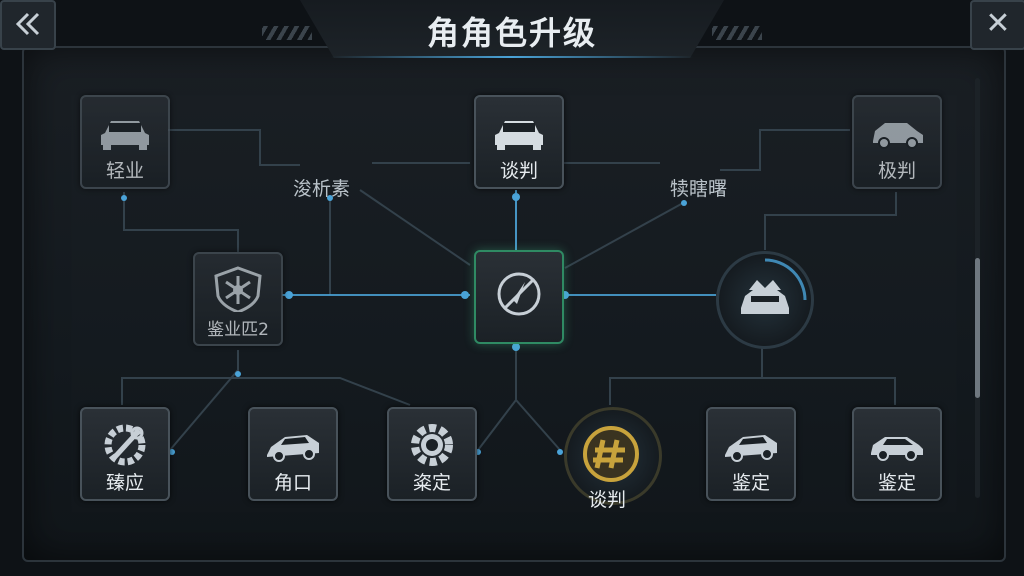  What do you see at coordinates (292, 483) in the screenshot?
I see `skill-node-label: 角口` at bounding box center [292, 483].